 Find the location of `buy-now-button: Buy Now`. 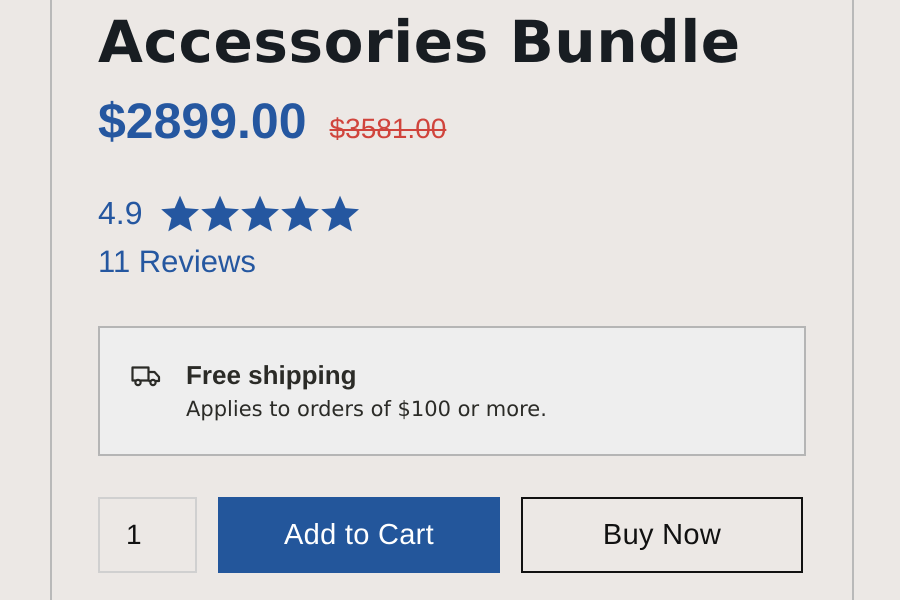

buy-now-button: Buy Now is located at coordinates (662, 535).